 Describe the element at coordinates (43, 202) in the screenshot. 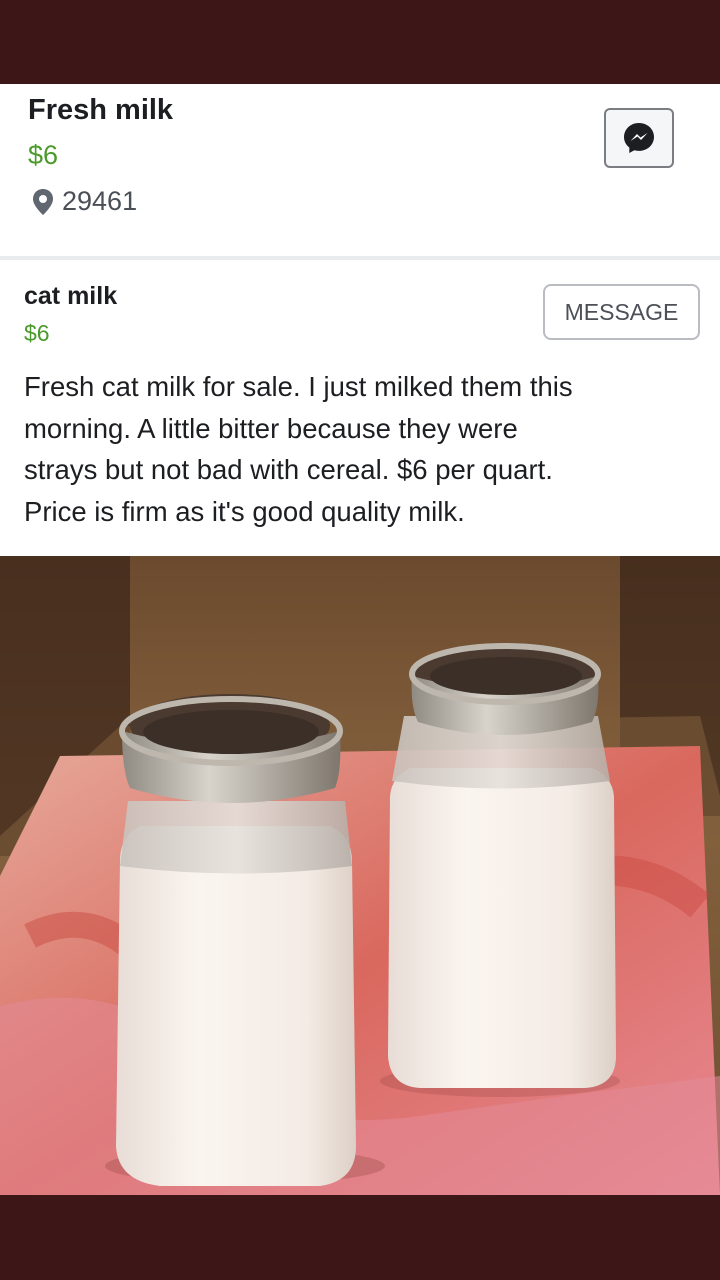

I see `map-pin-icon` at that location.